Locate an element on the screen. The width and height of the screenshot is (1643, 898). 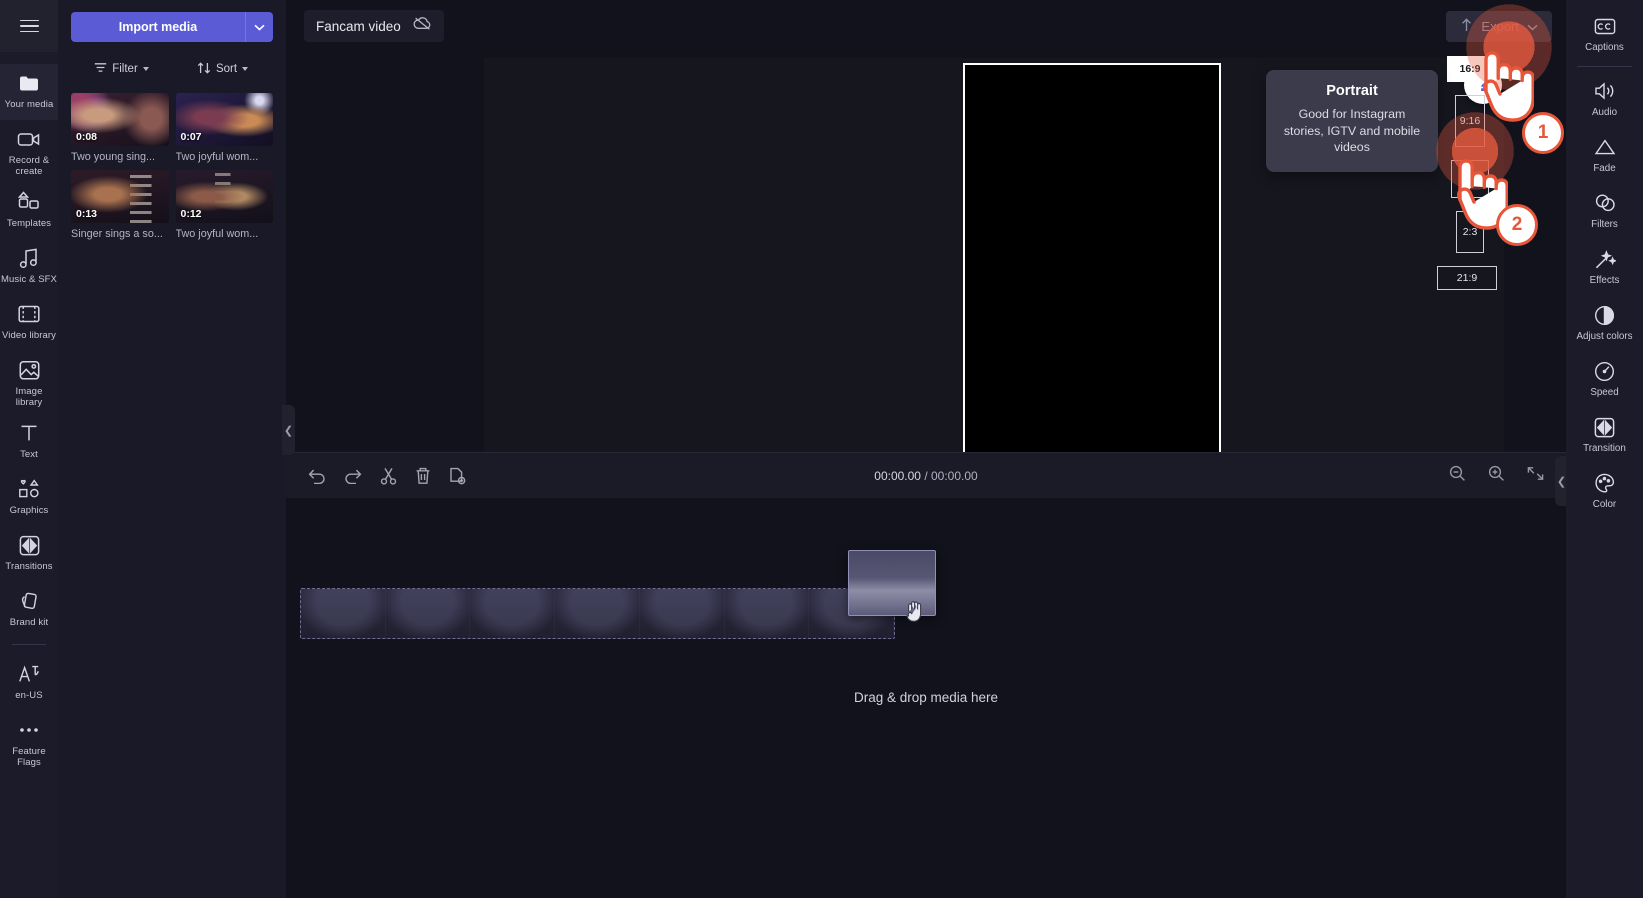
redo-button is located at coordinates (353, 476).